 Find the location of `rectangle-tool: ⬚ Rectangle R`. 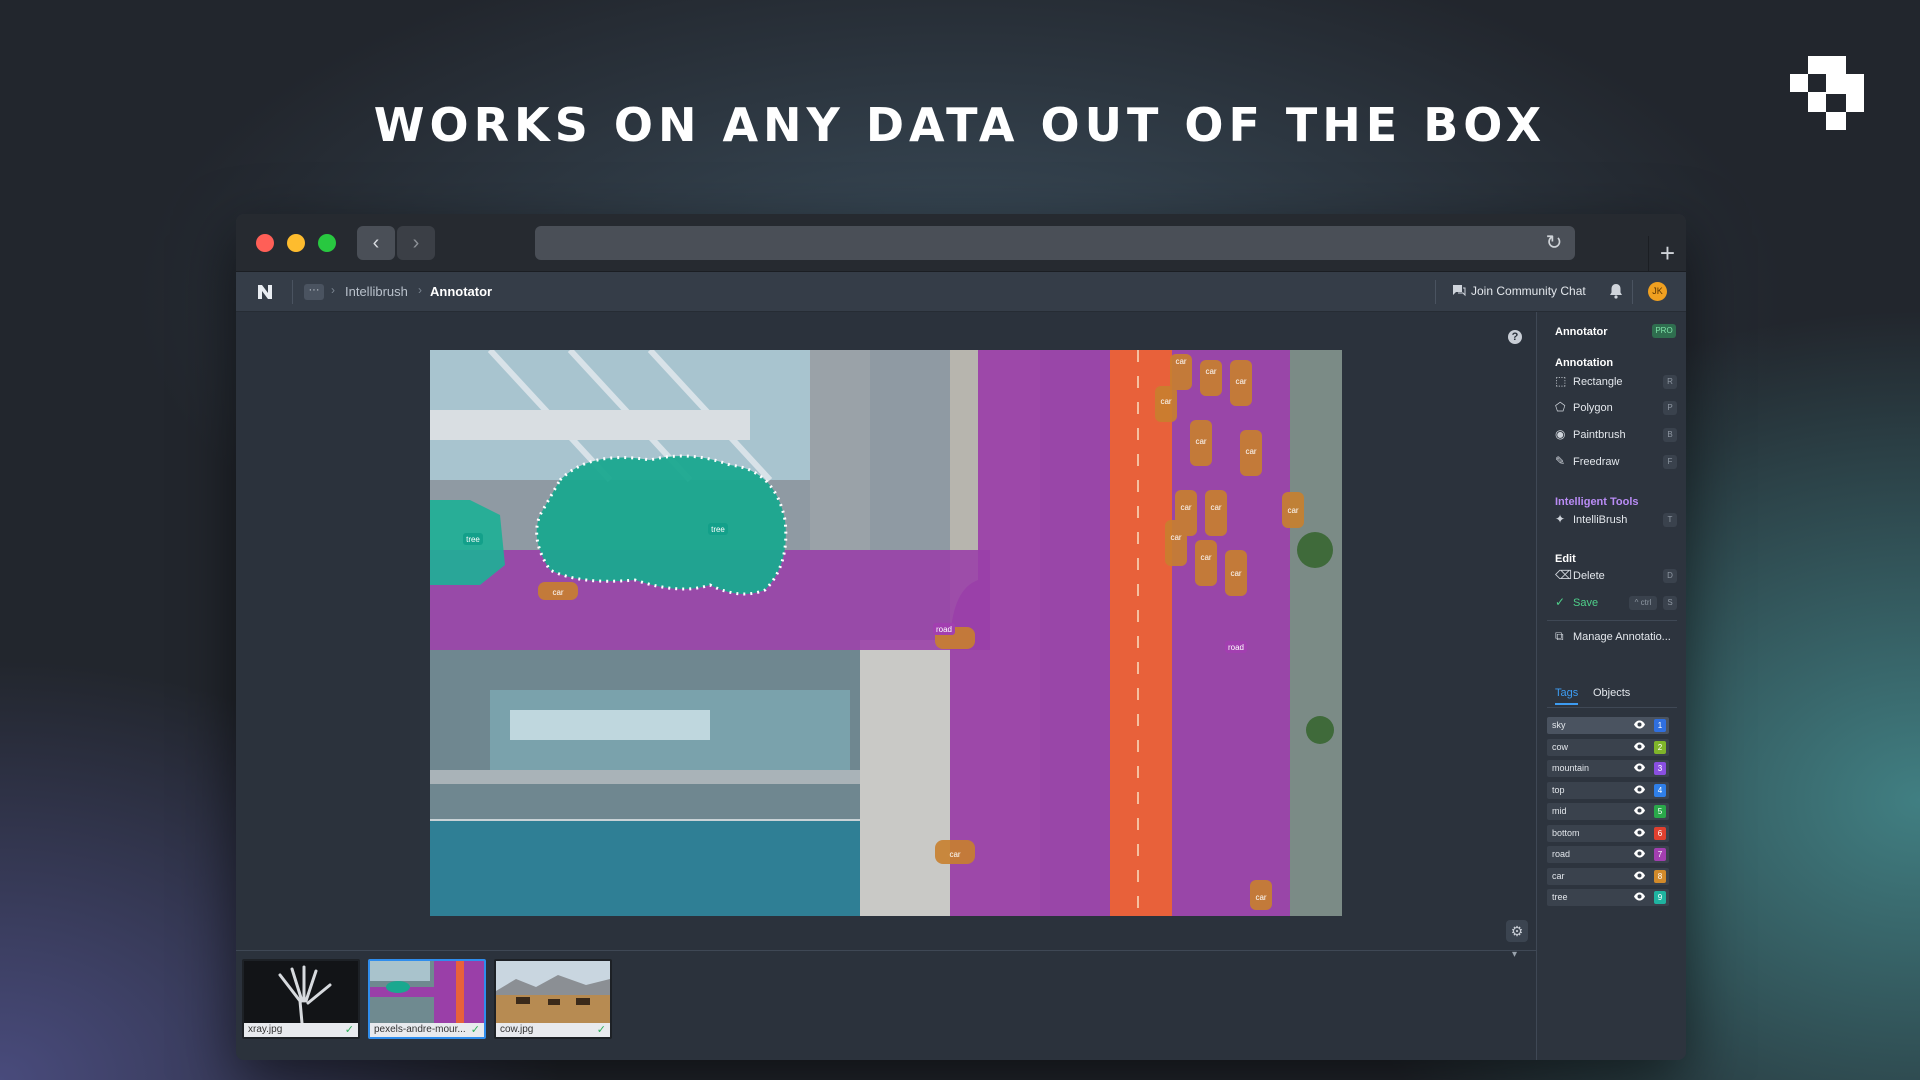

rectangle-tool: ⬚ Rectangle R is located at coordinates (1616, 382).